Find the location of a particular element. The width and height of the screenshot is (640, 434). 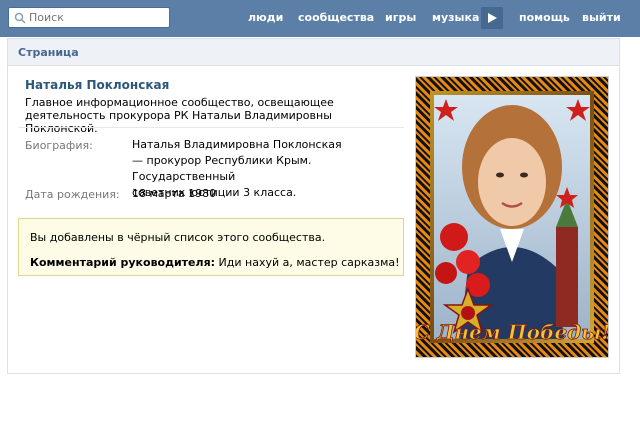

biography-label: Биография: is located at coordinates (59, 145).